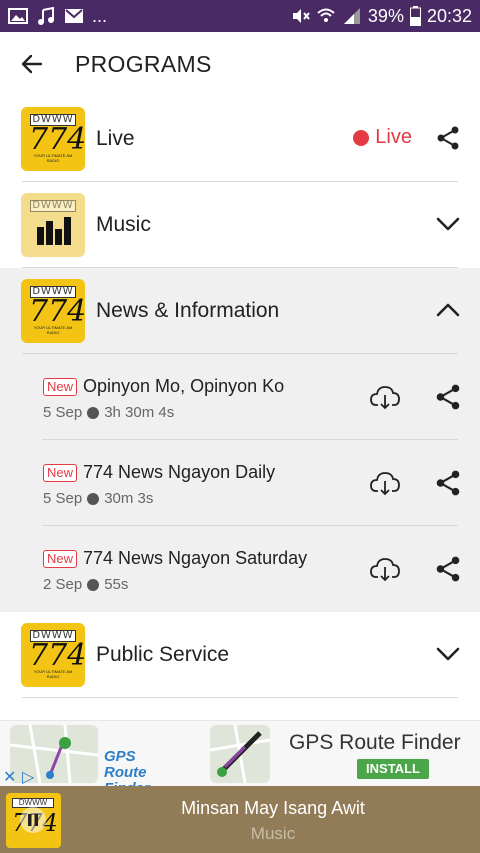 The width and height of the screenshot is (480, 853). I want to click on episode-title-line: New 774 News Ngayon Daily, so click(159, 472).